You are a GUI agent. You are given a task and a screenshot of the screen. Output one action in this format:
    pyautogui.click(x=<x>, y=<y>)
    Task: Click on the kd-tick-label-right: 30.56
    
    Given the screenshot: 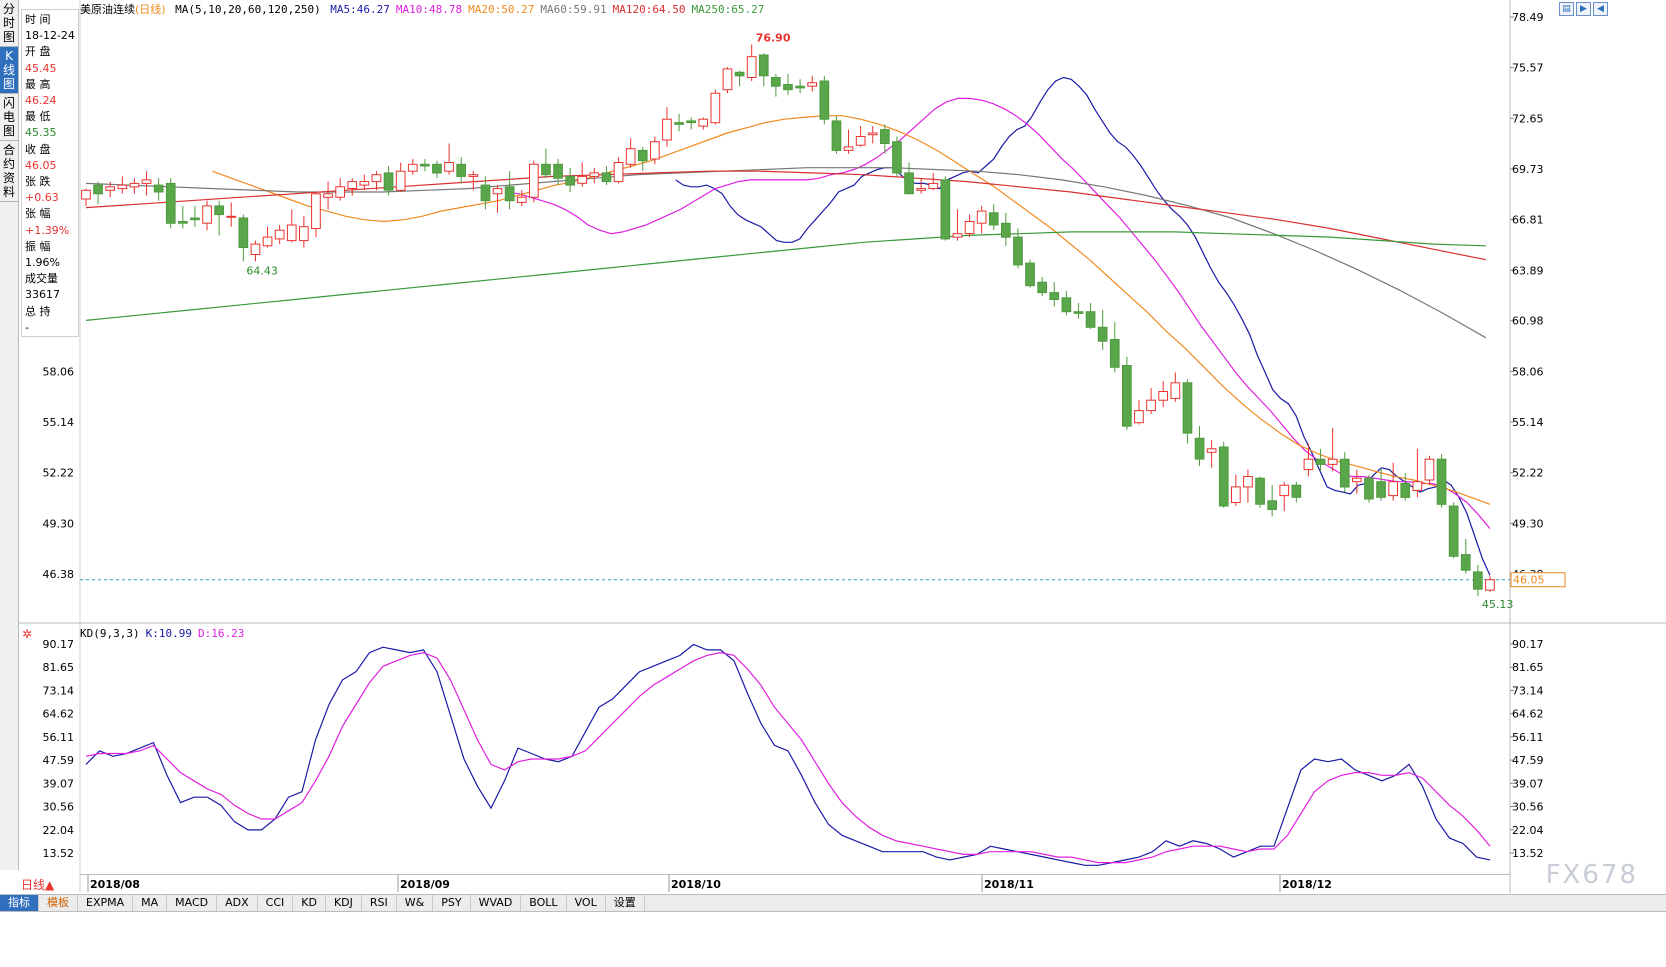 What is the action you would take?
    pyautogui.click(x=1528, y=807)
    